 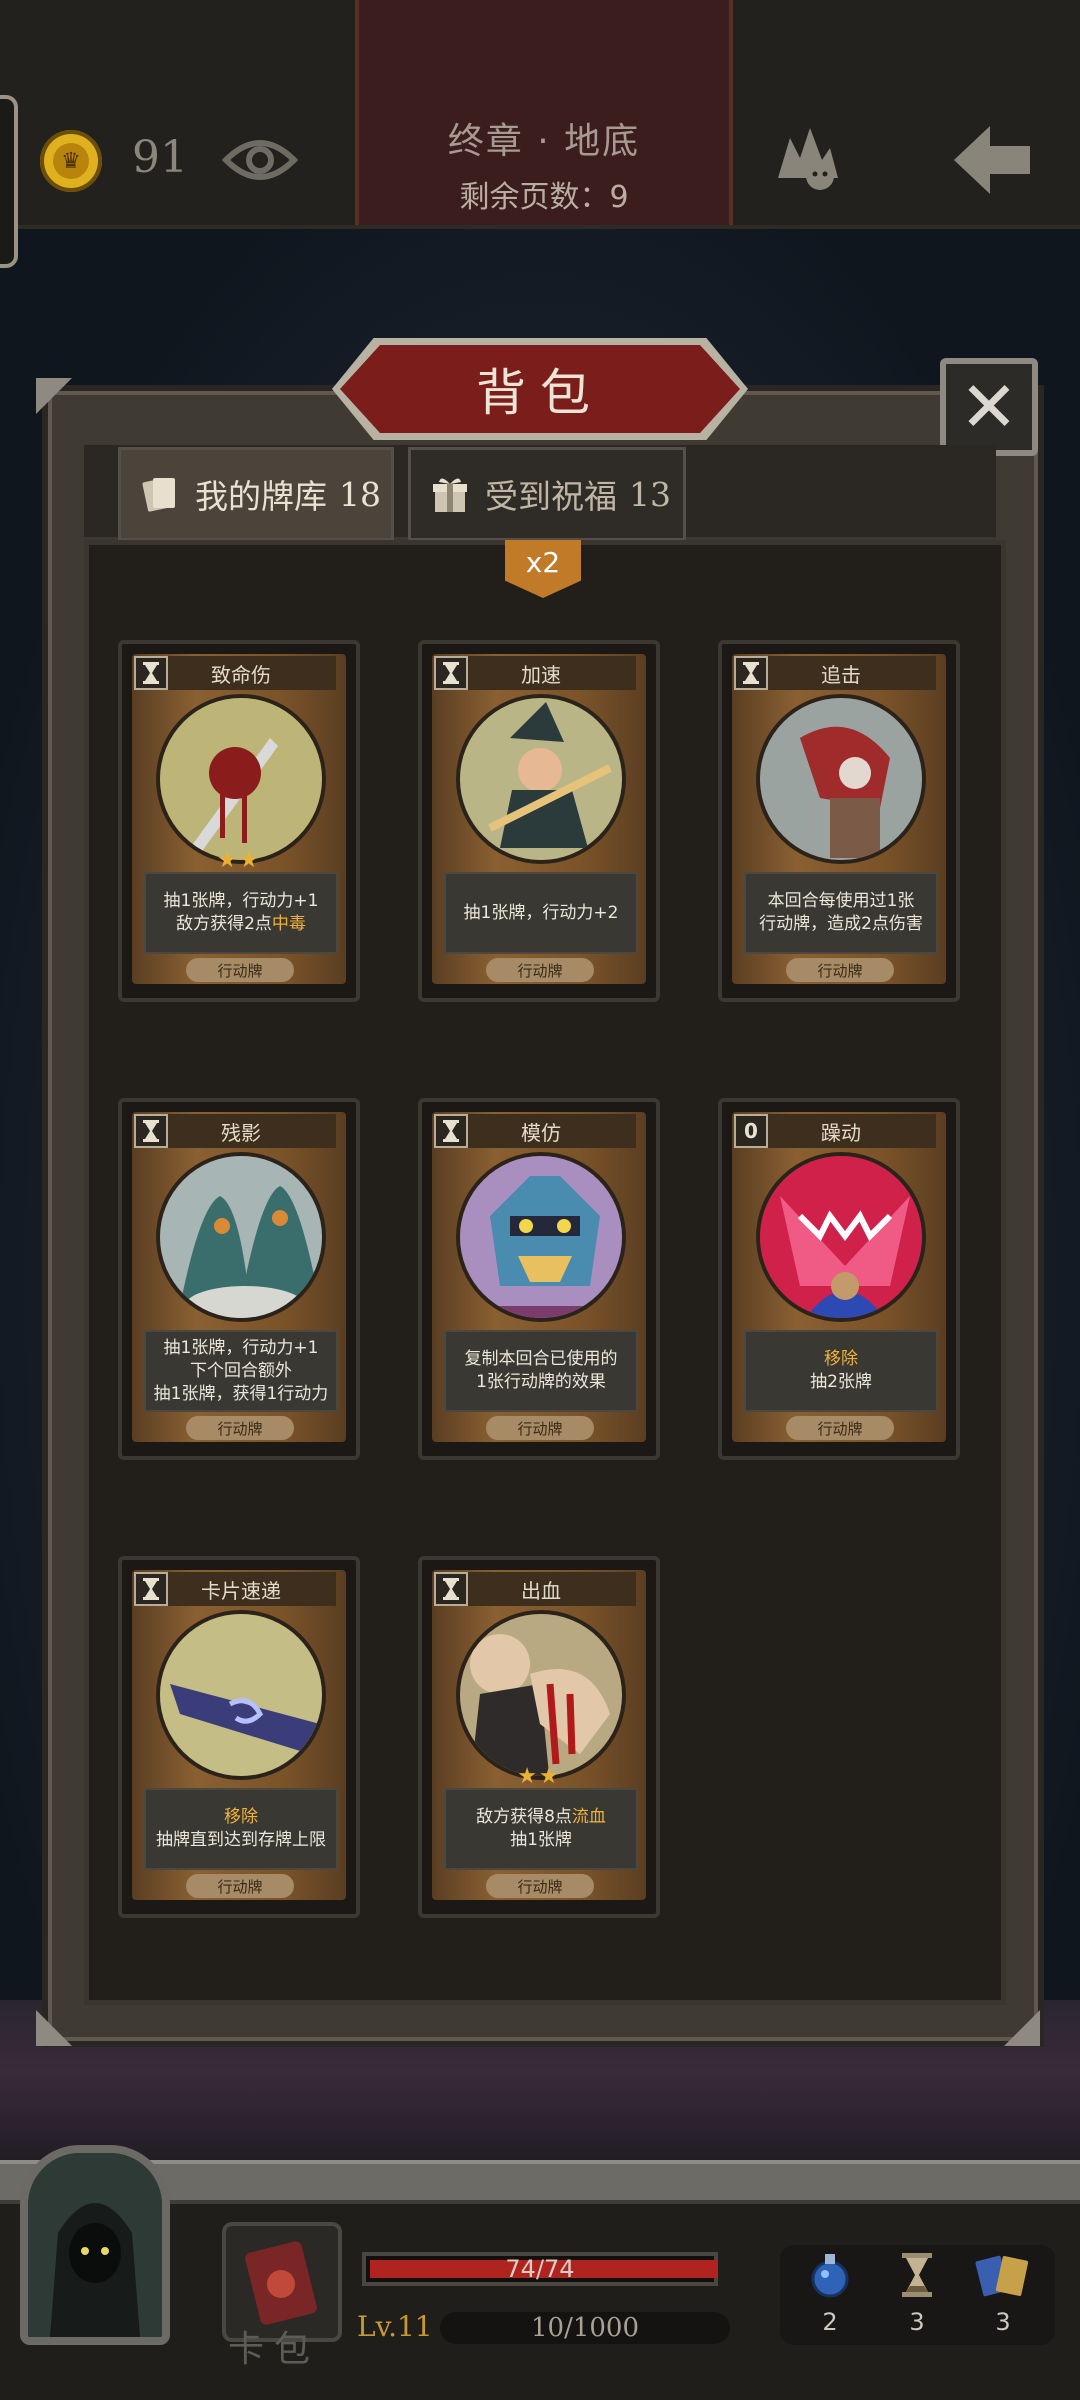 What do you see at coordinates (274, 2349) in the screenshot?
I see `card-bag-label: 卡包` at bounding box center [274, 2349].